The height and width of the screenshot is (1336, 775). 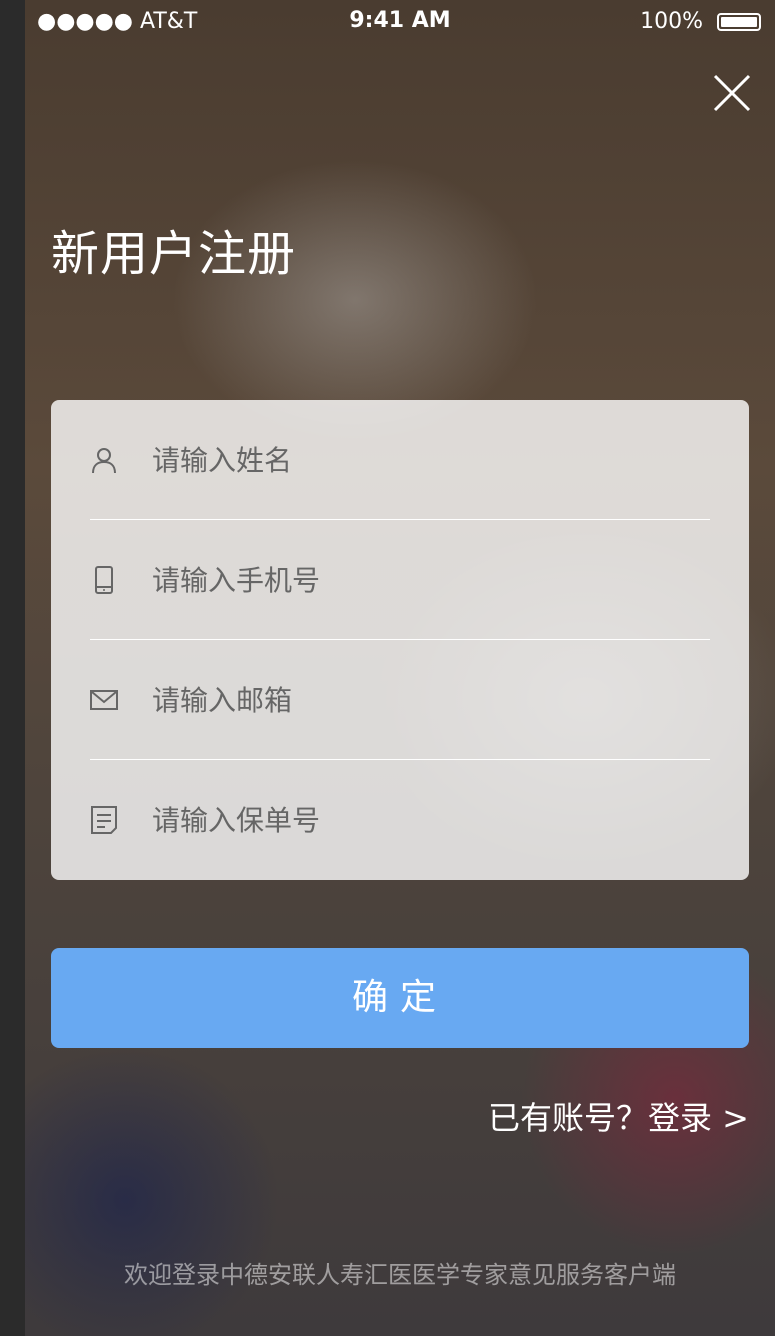 I want to click on login-link: 已有账号？登录 >, so click(x=618, y=1118).